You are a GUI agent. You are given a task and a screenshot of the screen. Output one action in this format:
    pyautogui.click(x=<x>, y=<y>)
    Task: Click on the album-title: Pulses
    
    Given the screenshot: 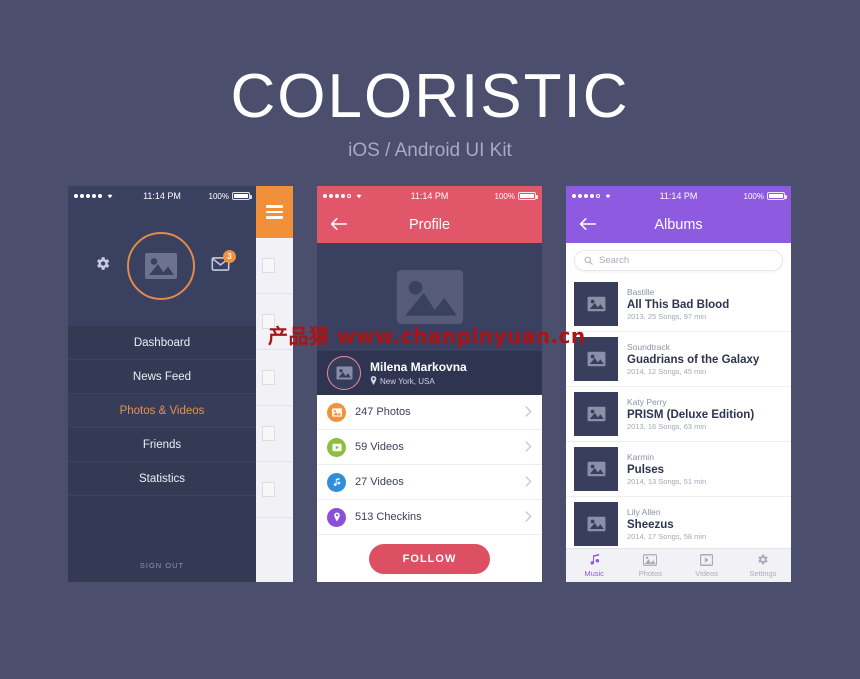 What is the action you would take?
    pyautogui.click(x=646, y=469)
    